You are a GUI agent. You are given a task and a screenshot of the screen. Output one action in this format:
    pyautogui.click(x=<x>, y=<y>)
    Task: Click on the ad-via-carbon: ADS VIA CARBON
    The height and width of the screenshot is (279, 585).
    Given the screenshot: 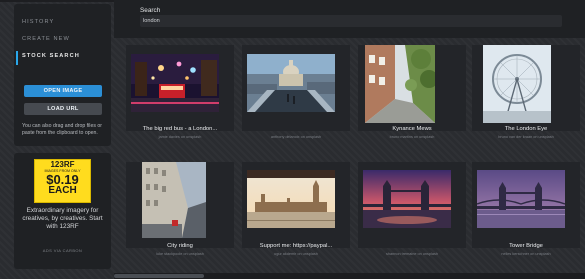 What is the action you would take?
    pyautogui.click(x=62, y=250)
    